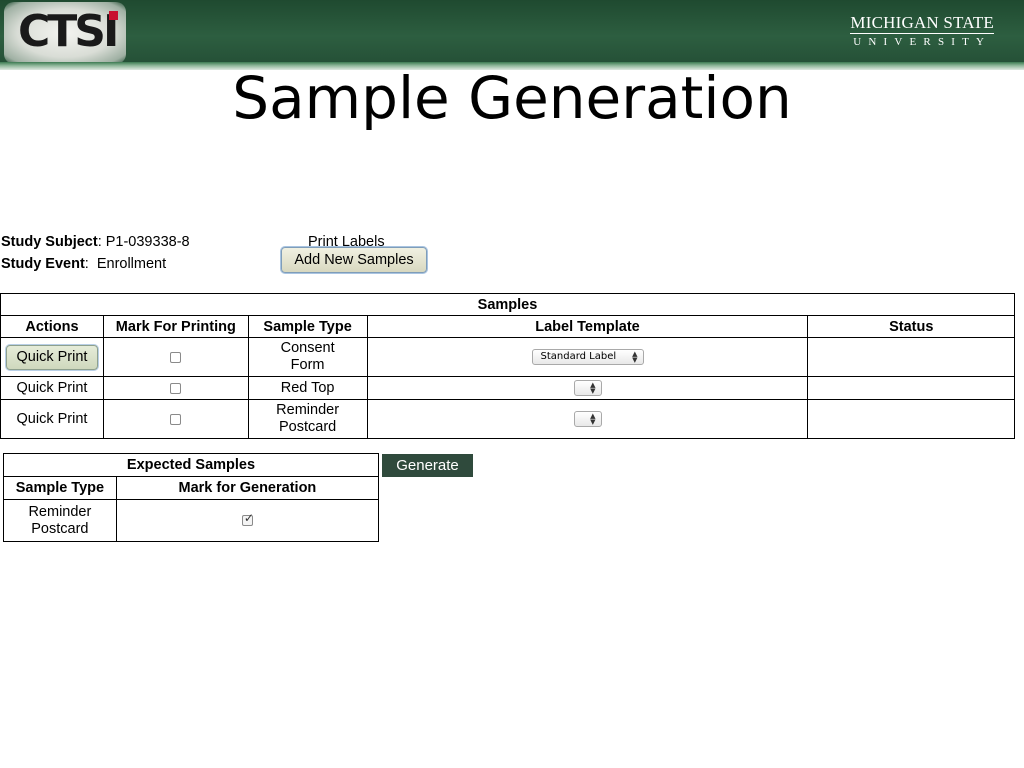  Describe the element at coordinates (507, 304) in the screenshot. I see `samples-caption: Samples` at that location.